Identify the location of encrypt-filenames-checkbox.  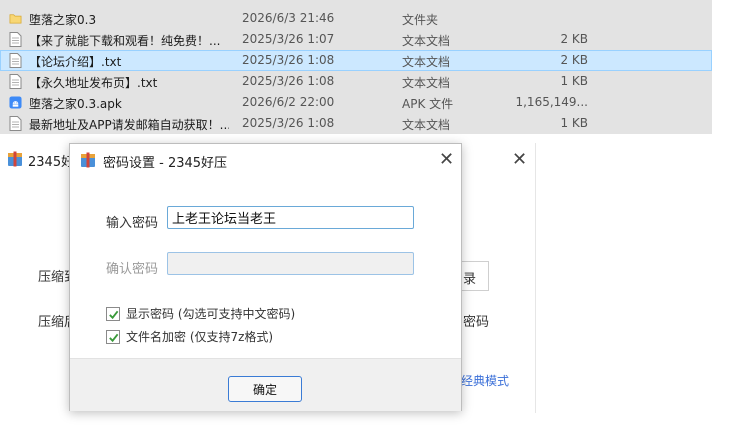
(113, 336).